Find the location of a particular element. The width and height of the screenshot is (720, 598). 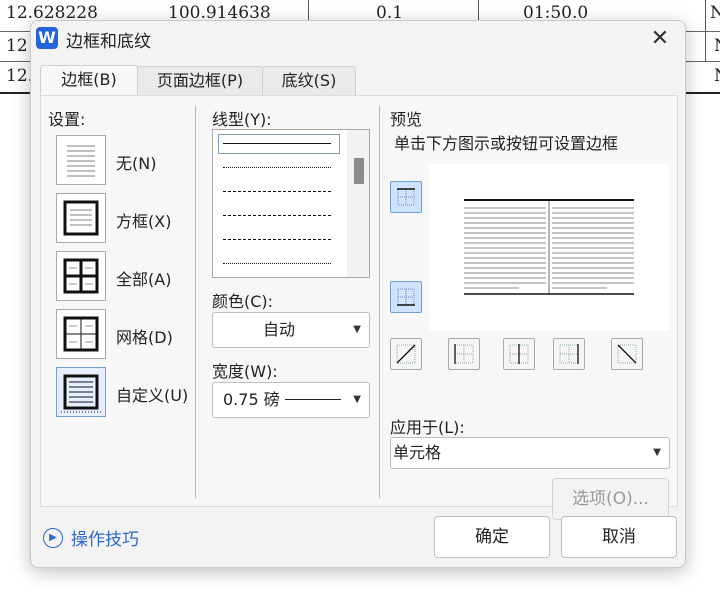

tips-link: ▶ 操作技巧 is located at coordinates (91, 537).